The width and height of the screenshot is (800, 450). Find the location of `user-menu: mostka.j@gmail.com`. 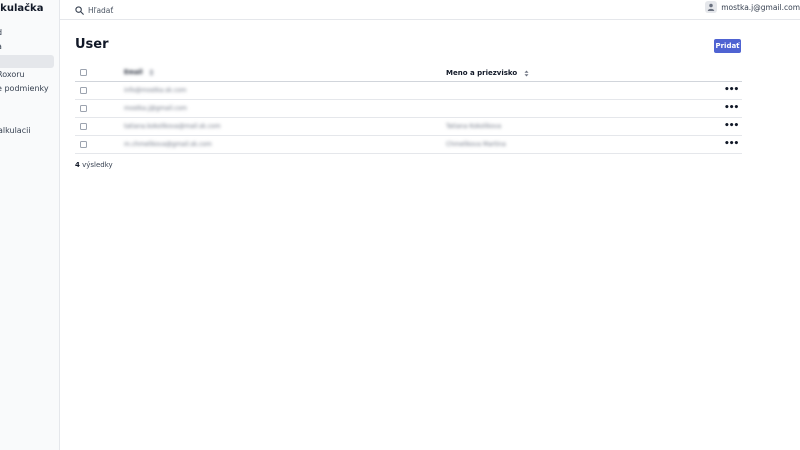

user-menu: mostka.j@gmail.com is located at coordinates (752, 7).